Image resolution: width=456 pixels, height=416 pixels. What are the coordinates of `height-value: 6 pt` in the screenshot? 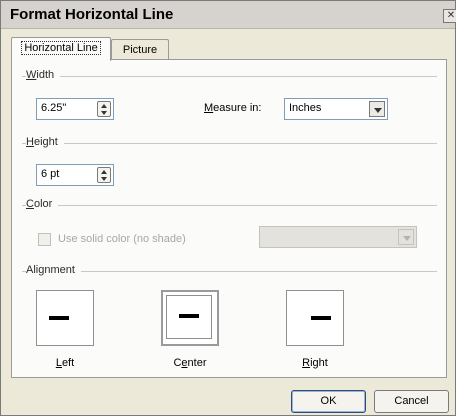 It's located at (50, 174).